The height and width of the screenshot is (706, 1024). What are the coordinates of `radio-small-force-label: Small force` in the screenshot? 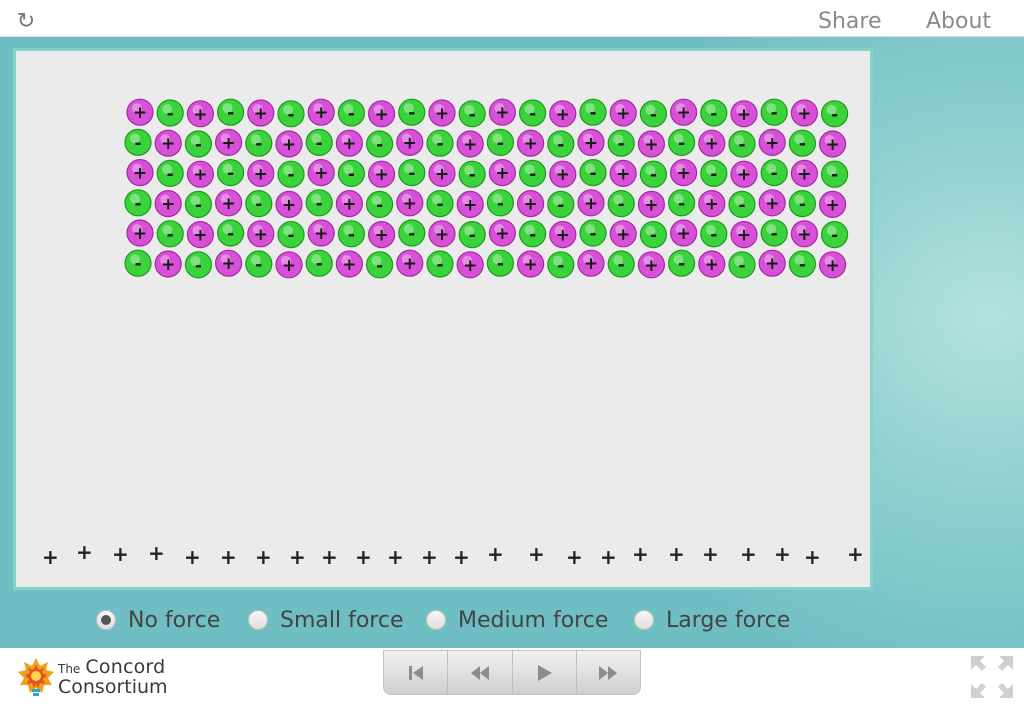 It's located at (342, 620).